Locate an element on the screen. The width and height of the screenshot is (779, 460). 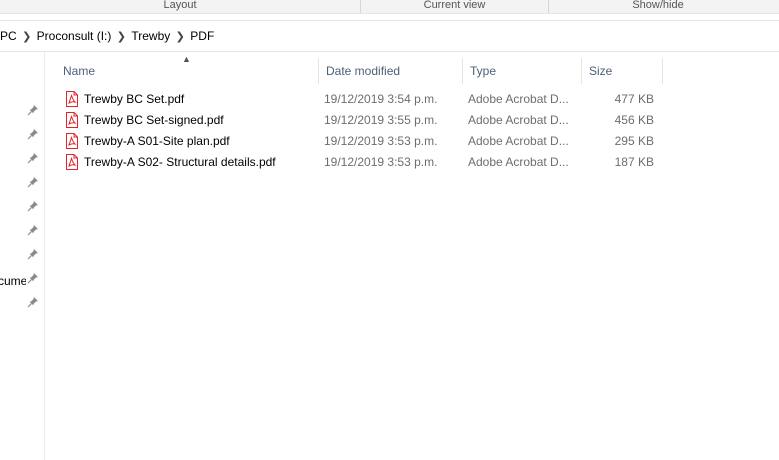
column-divider is located at coordinates (662, 71).